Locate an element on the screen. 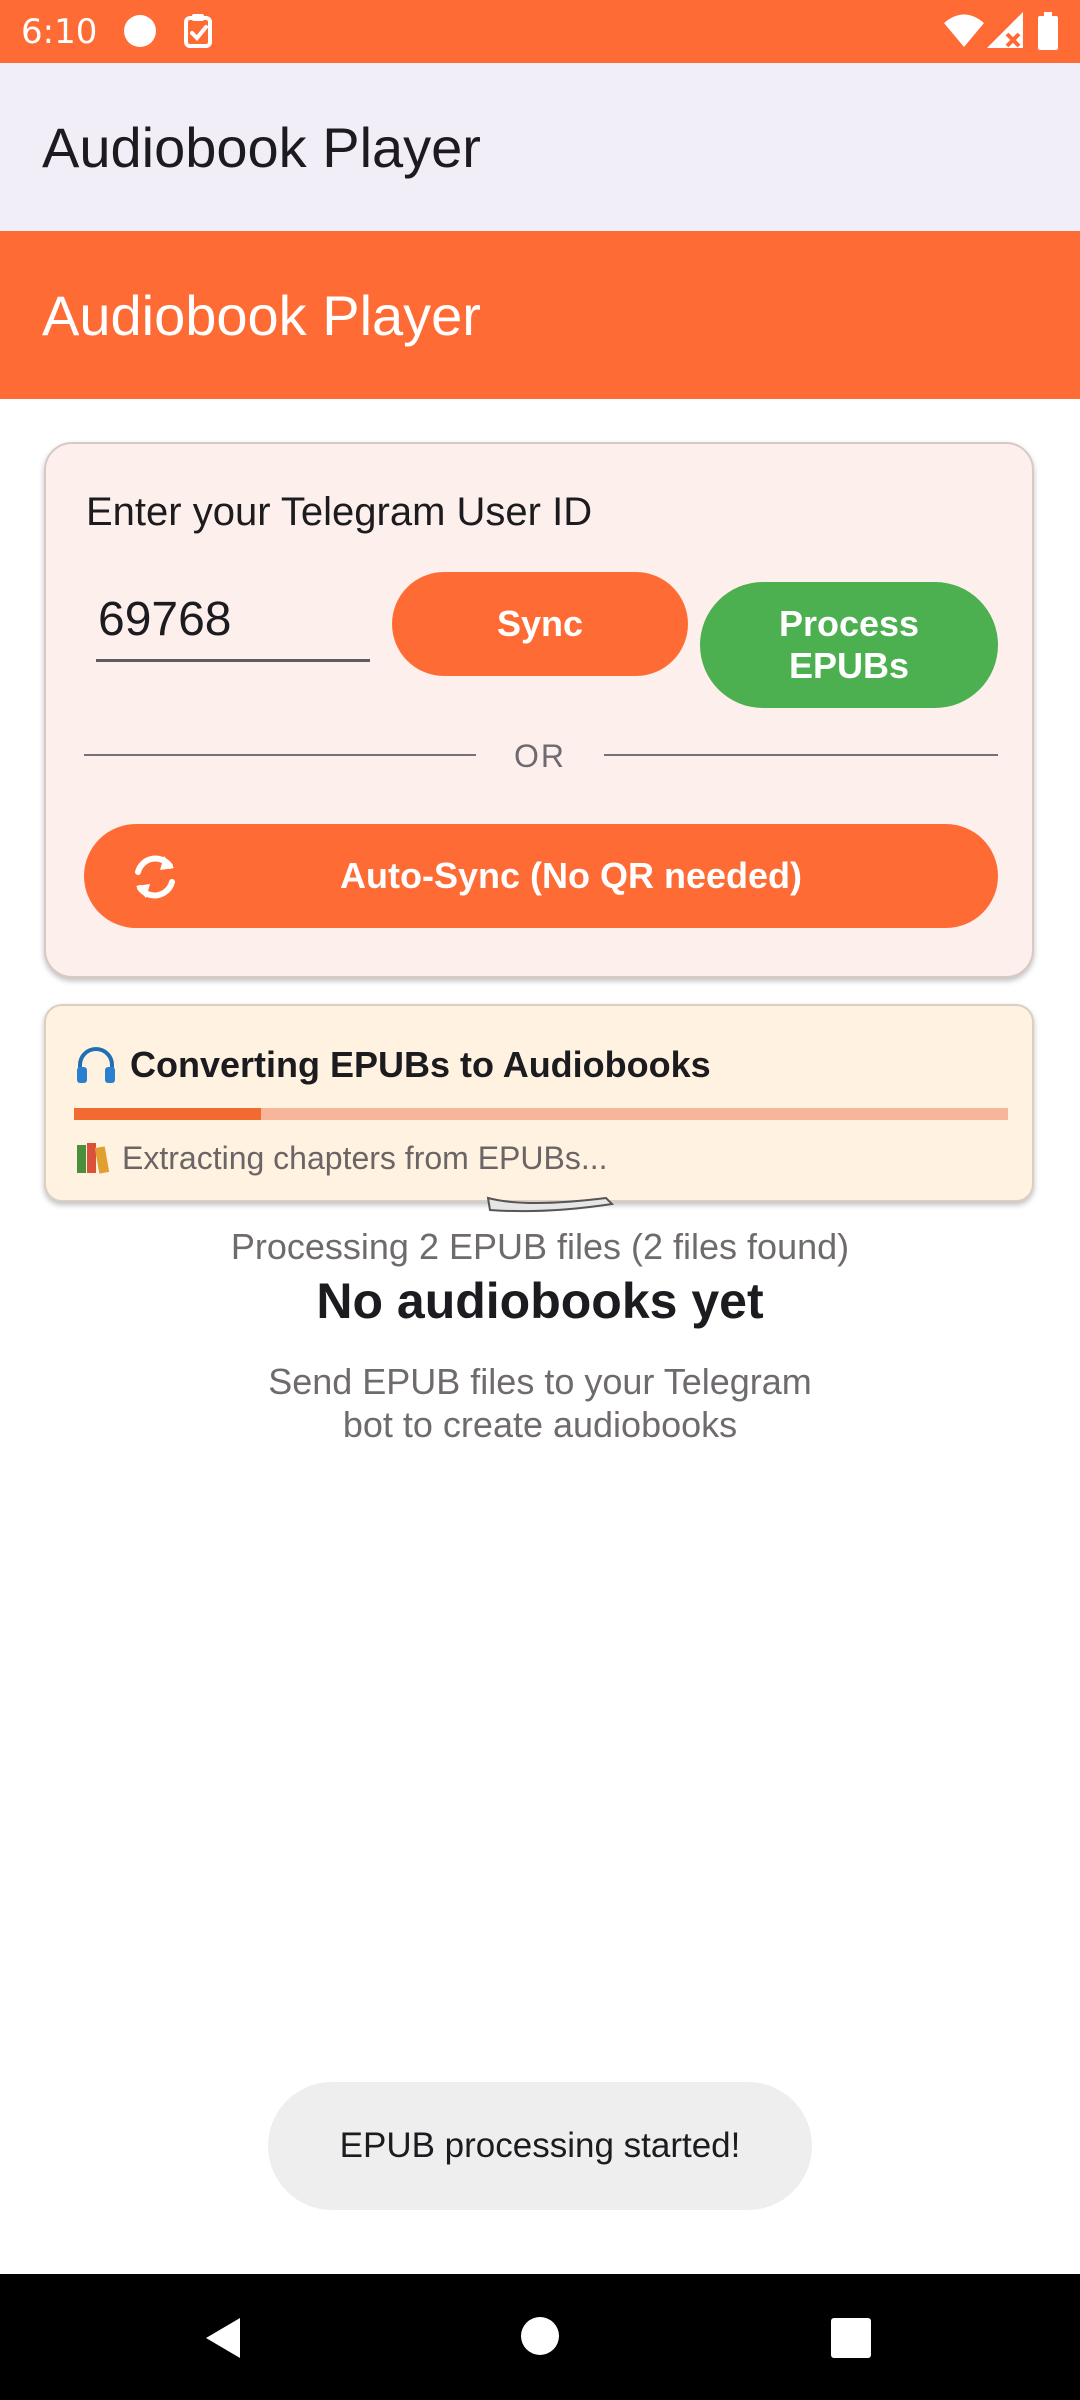 The image size is (1080, 2400). progress-title-row: Converting EPUBs to Audiobooks is located at coordinates (392, 1065).